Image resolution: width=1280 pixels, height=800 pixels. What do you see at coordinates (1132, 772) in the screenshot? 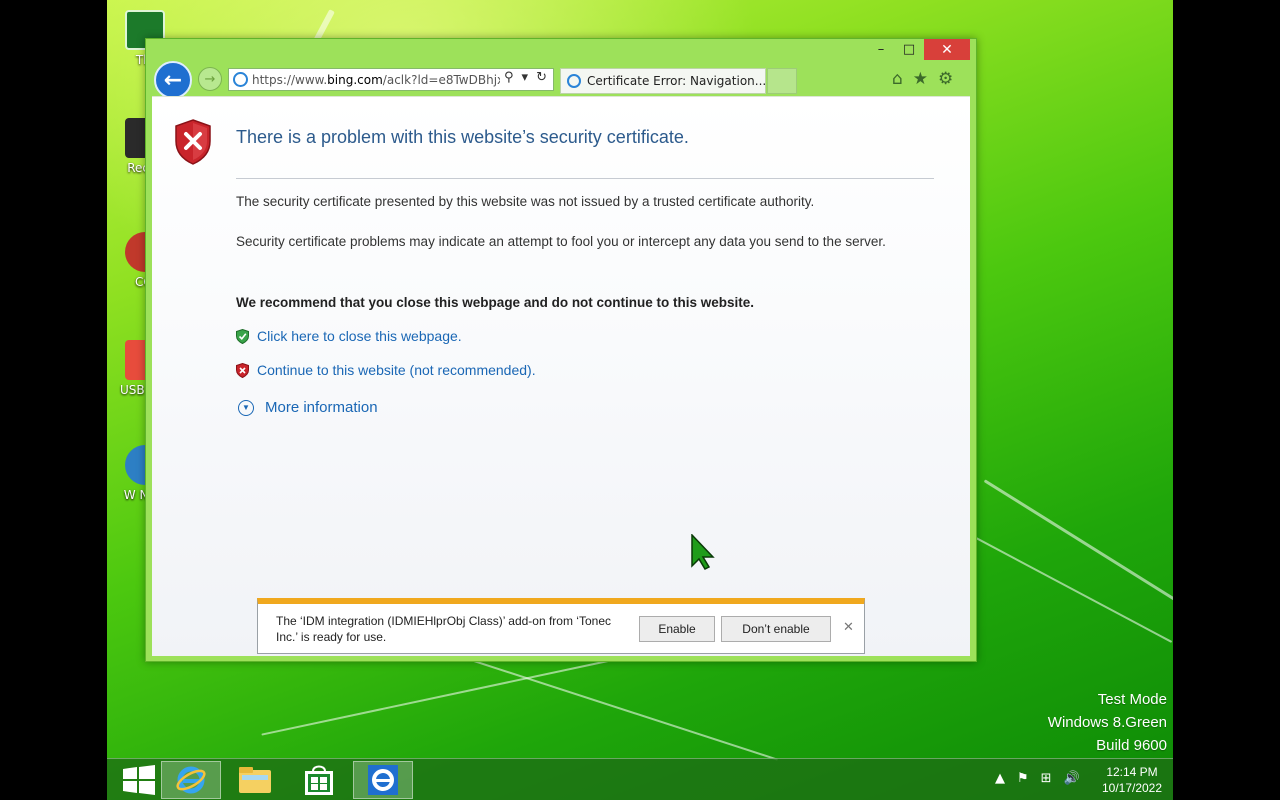
I see `clock-time: 12:14 PM` at bounding box center [1132, 772].